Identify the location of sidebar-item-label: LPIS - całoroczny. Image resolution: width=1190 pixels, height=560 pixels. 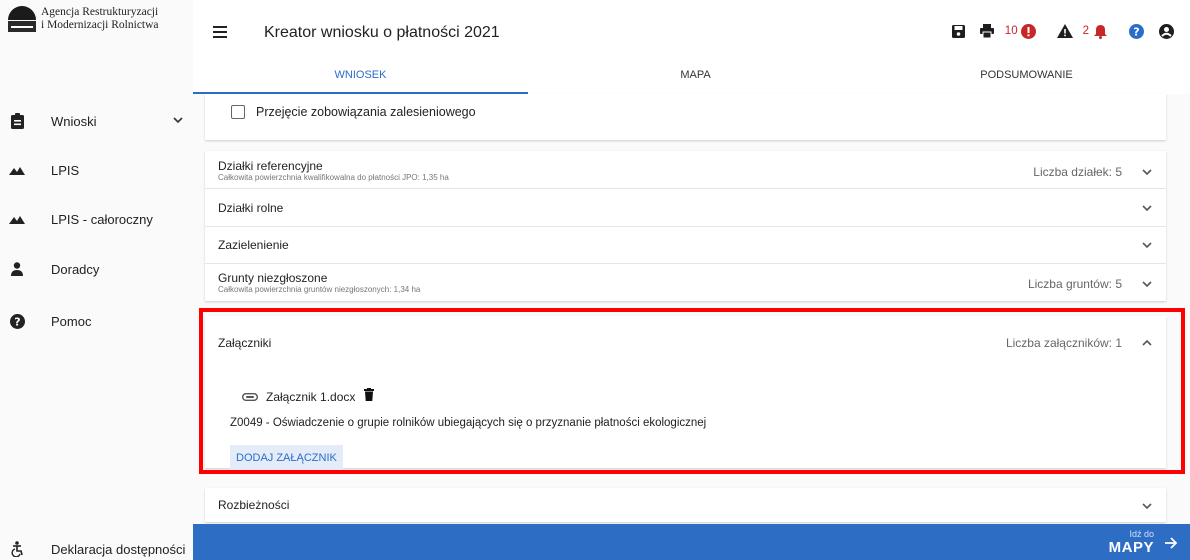
(102, 219).